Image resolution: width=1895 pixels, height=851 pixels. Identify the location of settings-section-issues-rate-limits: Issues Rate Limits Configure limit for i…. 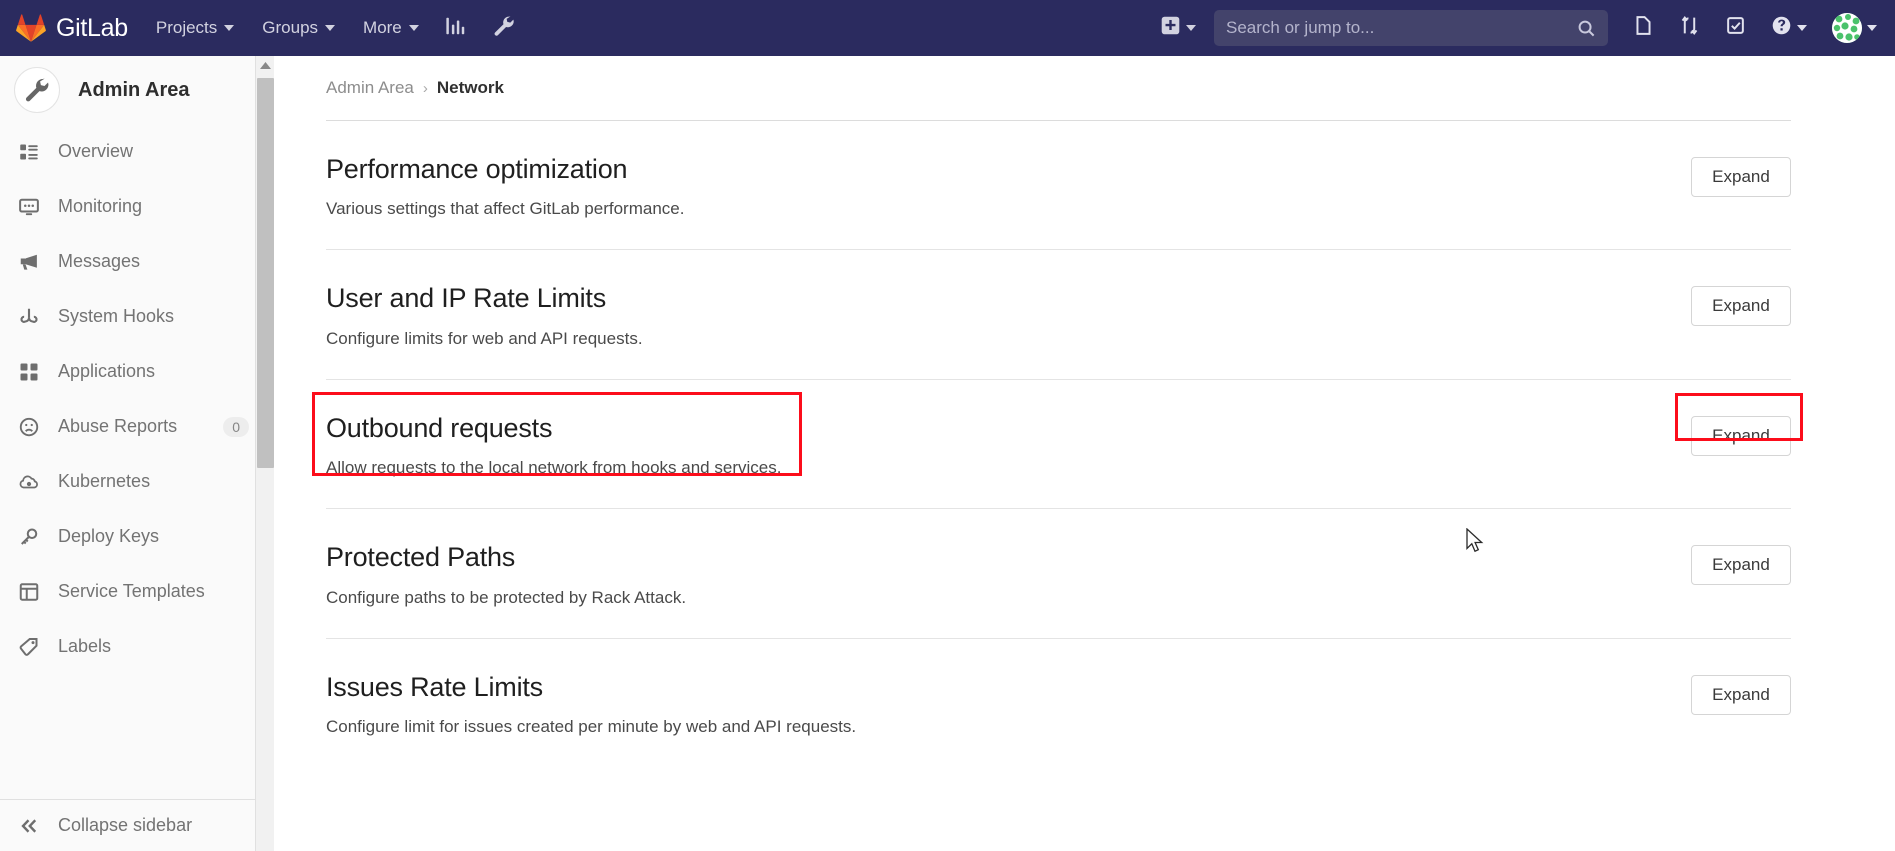
(1058, 703).